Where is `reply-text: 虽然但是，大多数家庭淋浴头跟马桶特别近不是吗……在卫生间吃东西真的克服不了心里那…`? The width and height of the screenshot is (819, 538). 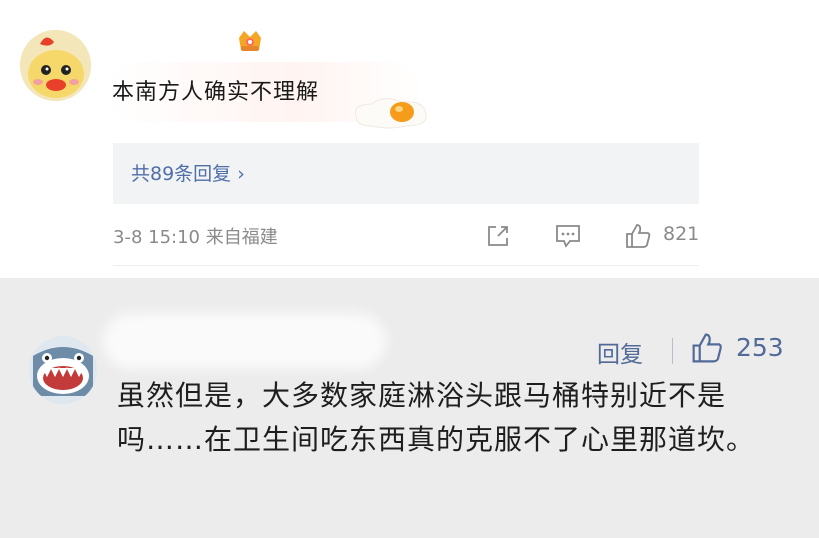
reply-text: 虽然但是，大多数家庭淋浴头跟马桶特别近不是吗……在卫生间吃东西真的克服不了心里那… is located at coordinates (436, 417).